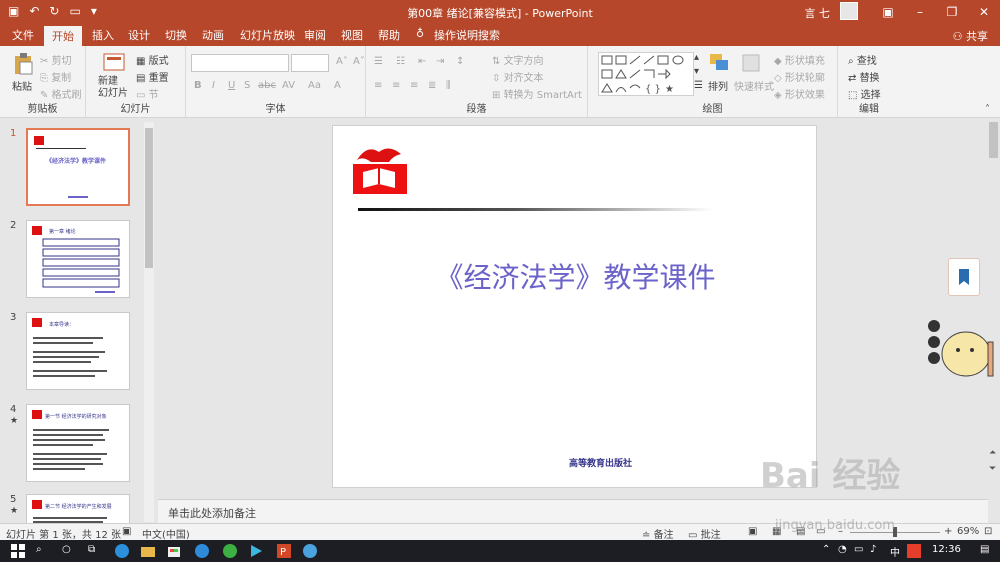 The height and width of the screenshot is (562, 1000). What do you see at coordinates (414, 85) in the screenshot?
I see `align-right-icon: ≡` at bounding box center [414, 85].